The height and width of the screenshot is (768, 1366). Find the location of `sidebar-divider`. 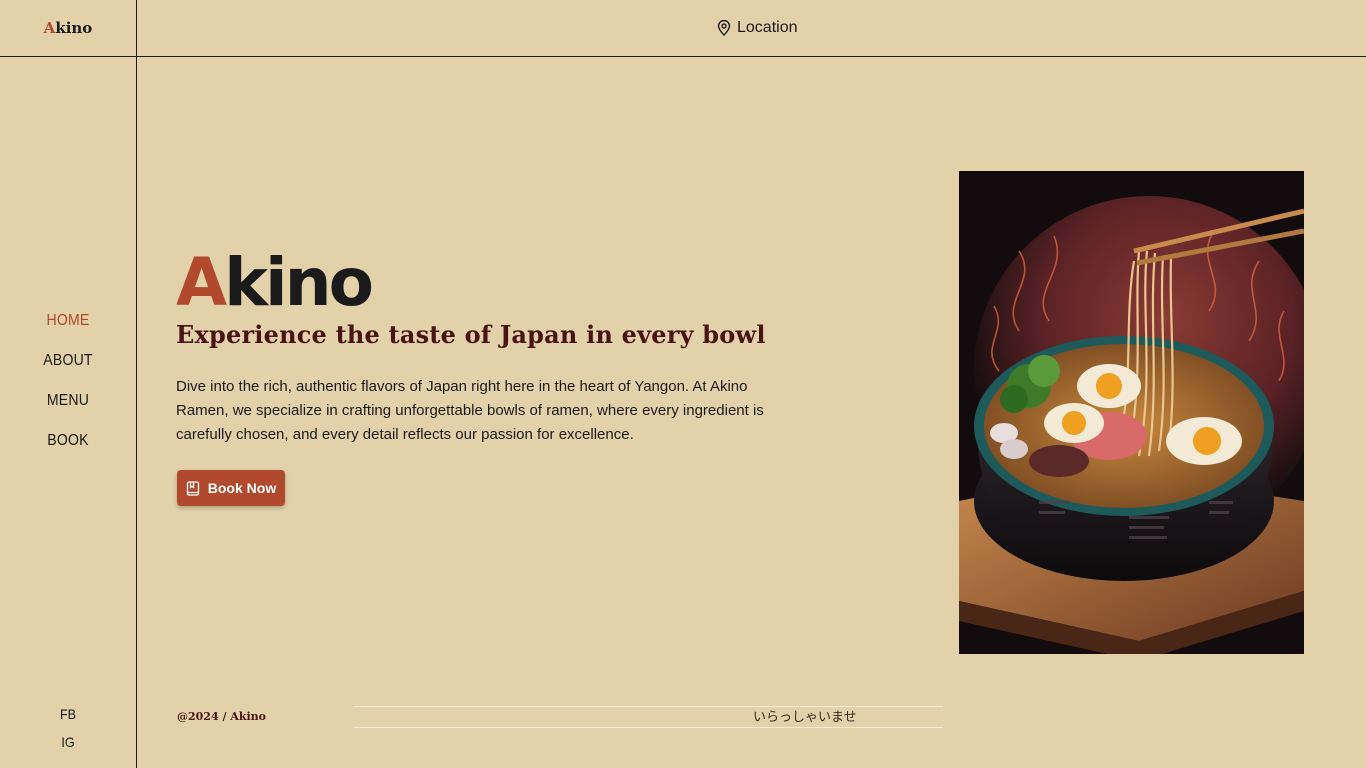

sidebar-divider is located at coordinates (136, 384).